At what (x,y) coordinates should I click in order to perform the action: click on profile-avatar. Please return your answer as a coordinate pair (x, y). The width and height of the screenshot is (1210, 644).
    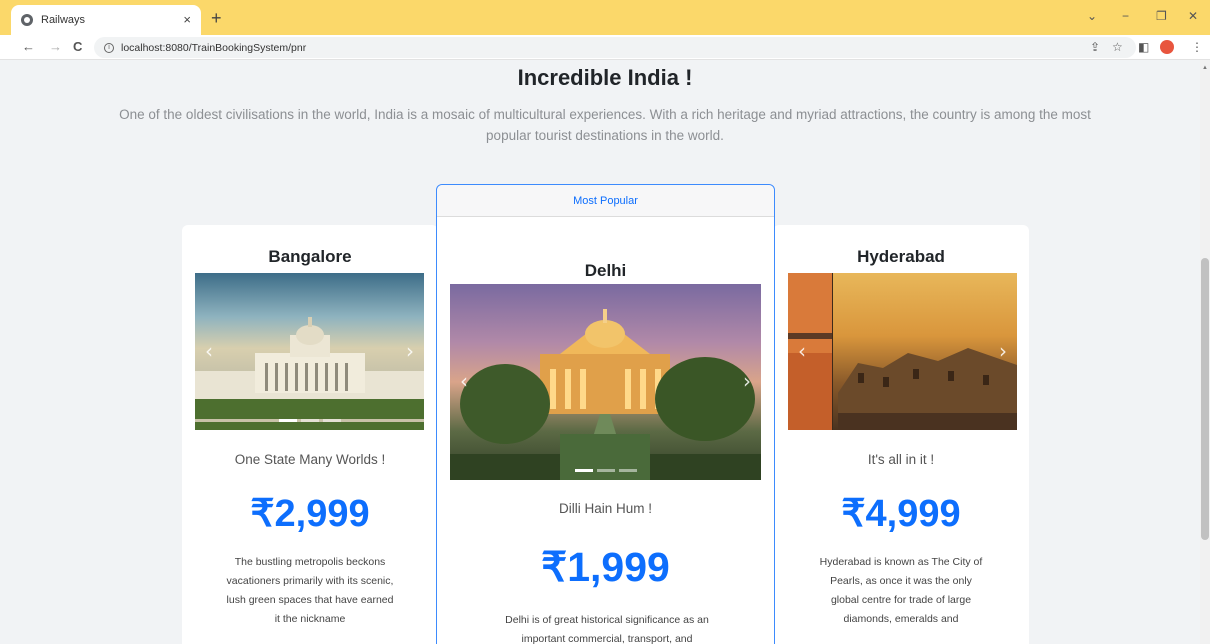
    Looking at the image, I should click on (1167, 47).